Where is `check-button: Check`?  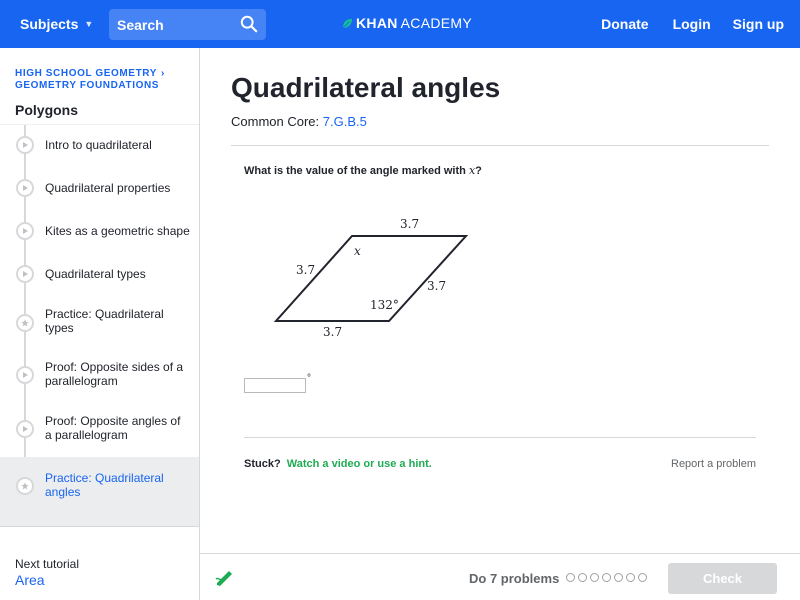
check-button: Check is located at coordinates (722, 578).